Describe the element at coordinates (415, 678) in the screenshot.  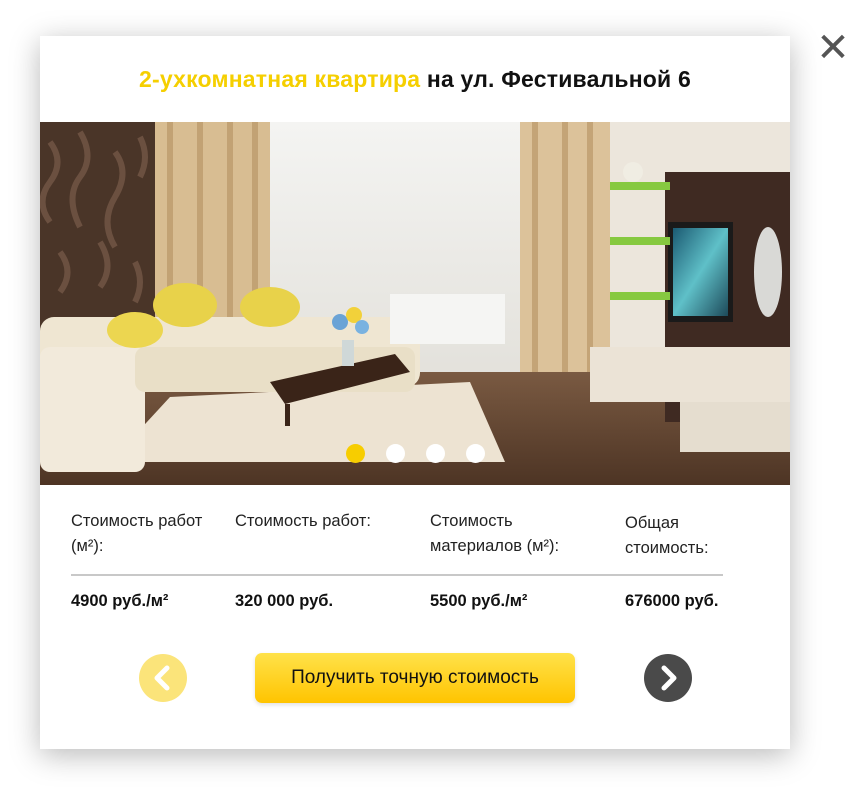
I see `get-exact-price-button: Получить точную стоимость` at that location.